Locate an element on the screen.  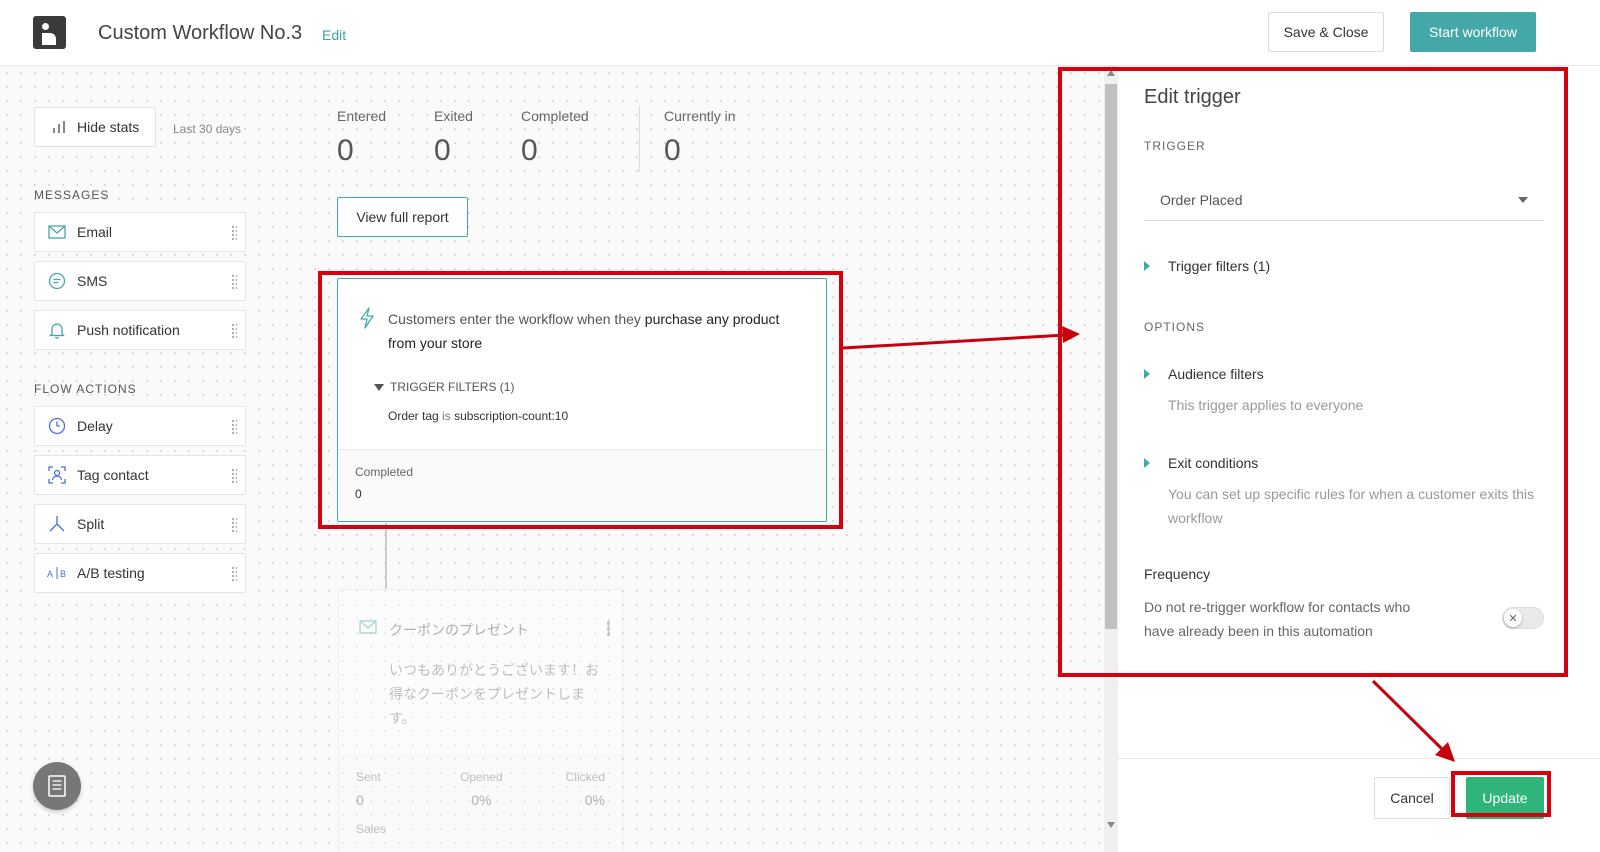
stat-label: Entered is located at coordinates (362, 116).